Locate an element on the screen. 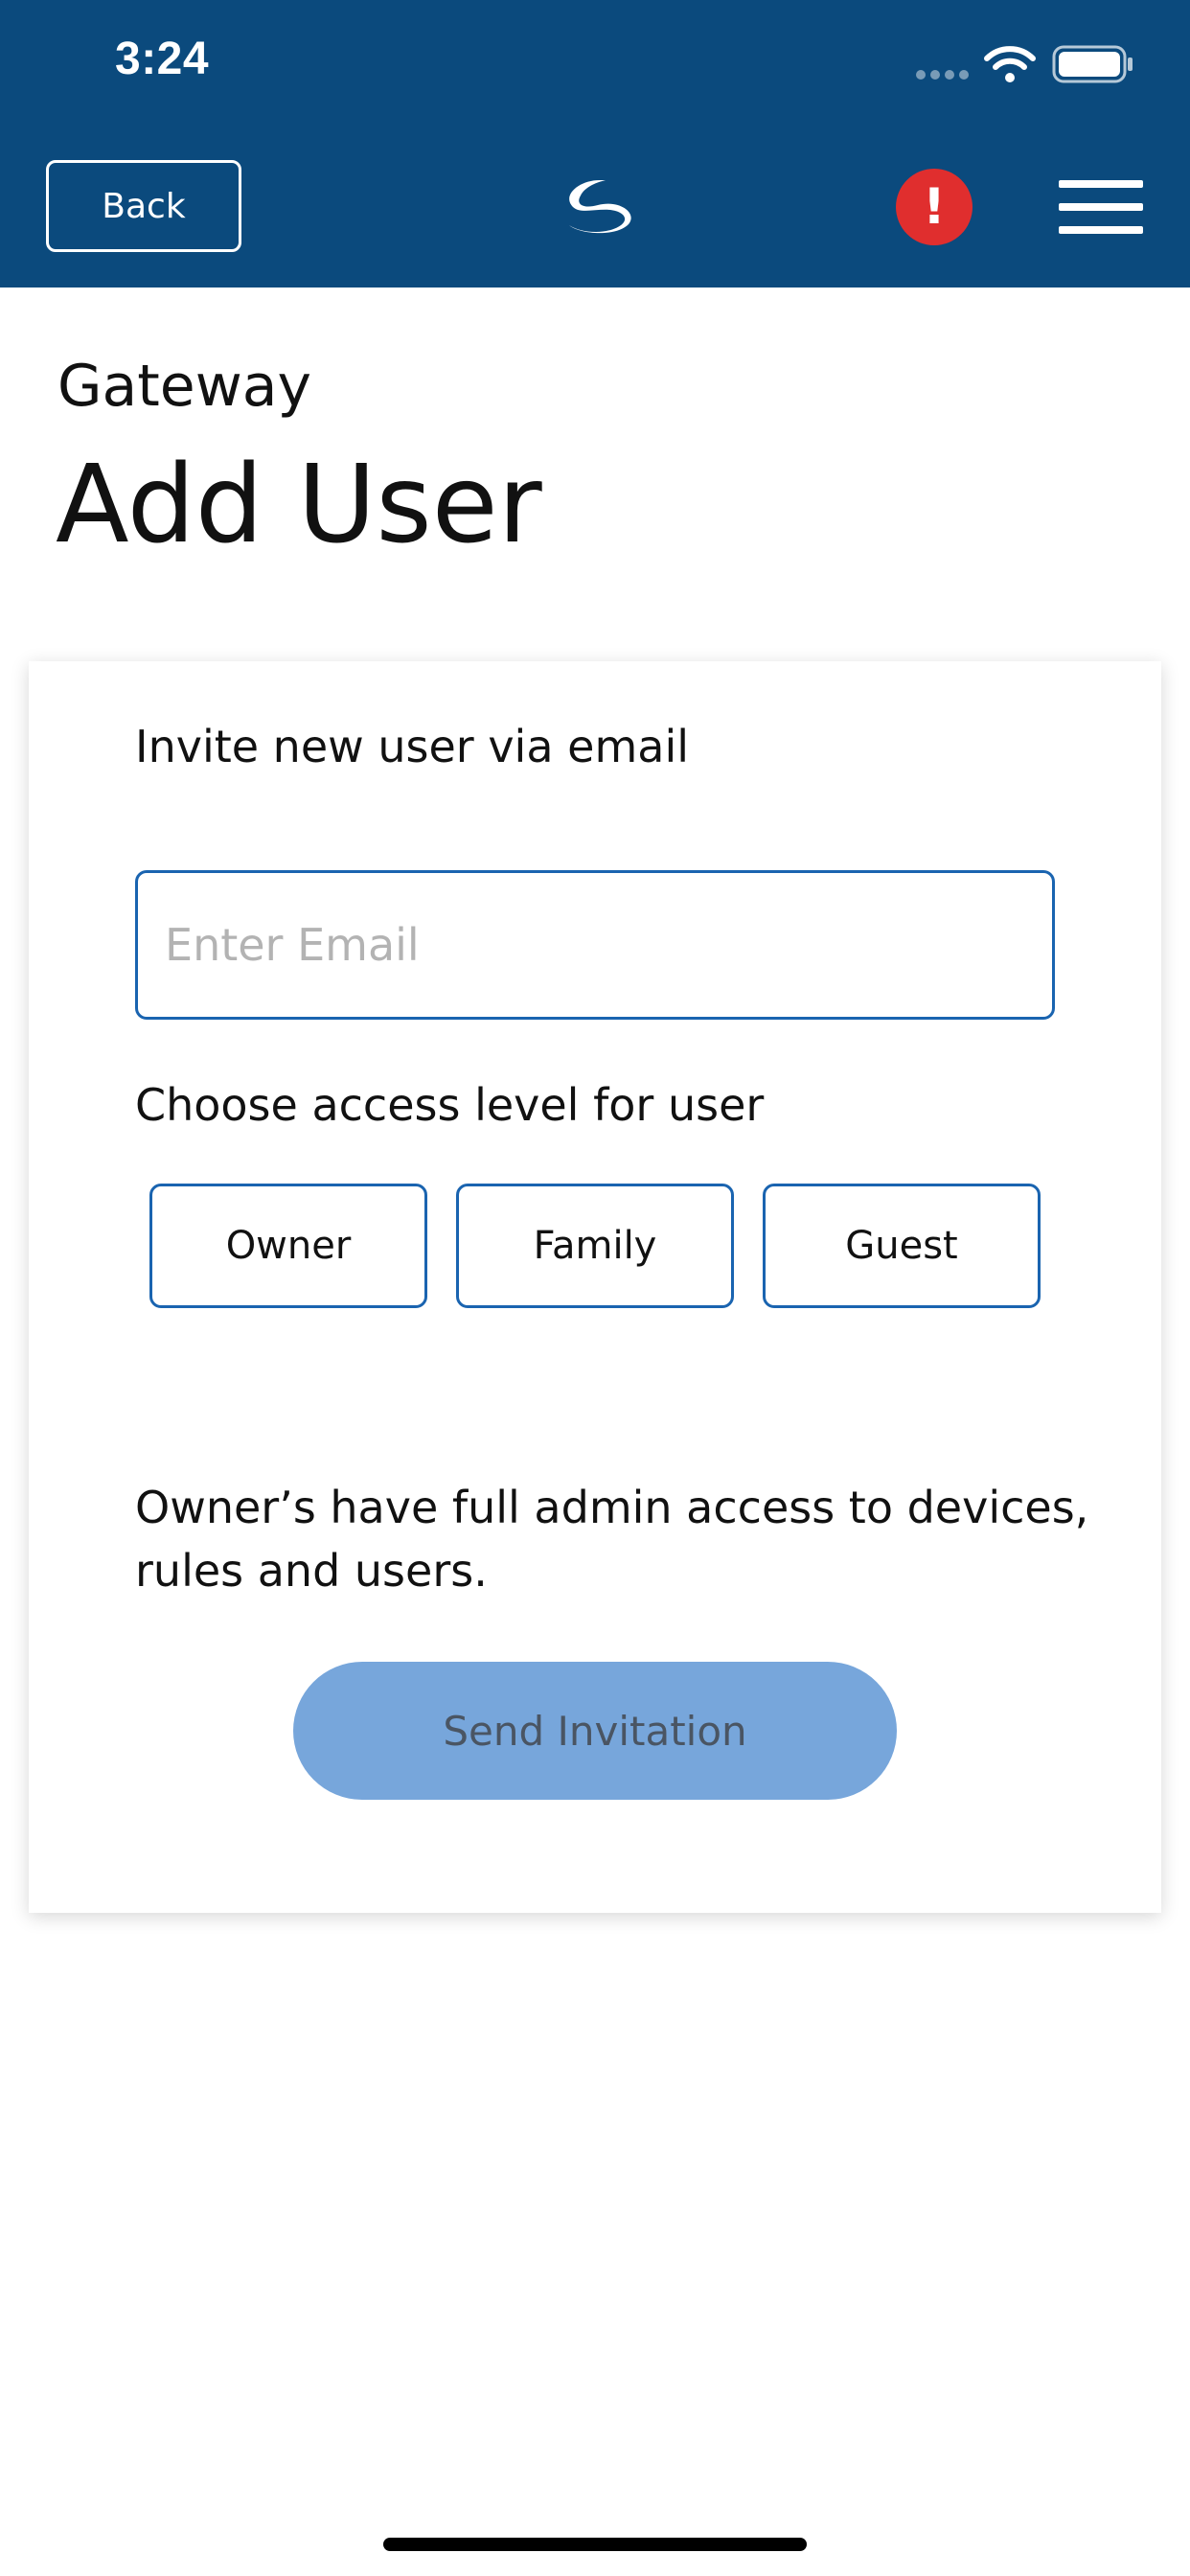 Image resolution: width=1190 pixels, height=2576 pixels. home-indicator is located at coordinates (595, 2544).